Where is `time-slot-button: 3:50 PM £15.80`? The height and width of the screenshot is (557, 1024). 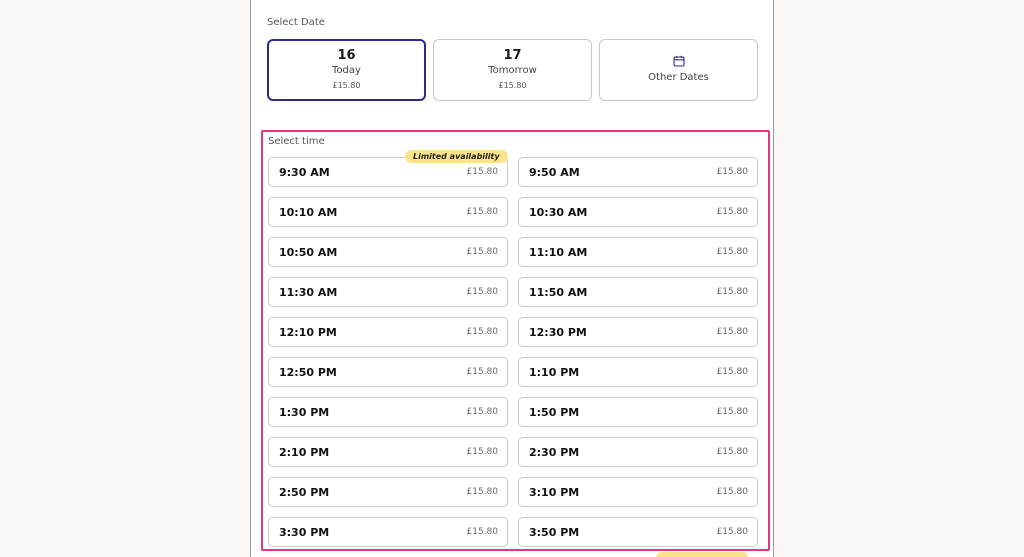
time-slot-button: 3:50 PM £15.80 is located at coordinates (638, 532).